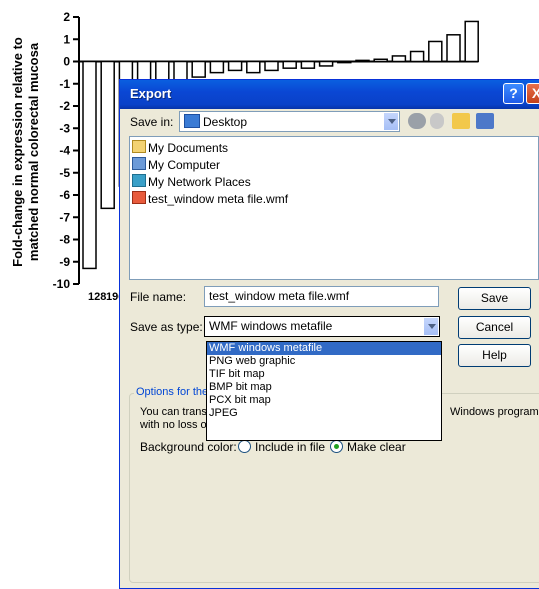 This screenshot has width=539, height=589. Describe the element at coordinates (64, 217) in the screenshot. I see `y-tick-label: -7` at that location.